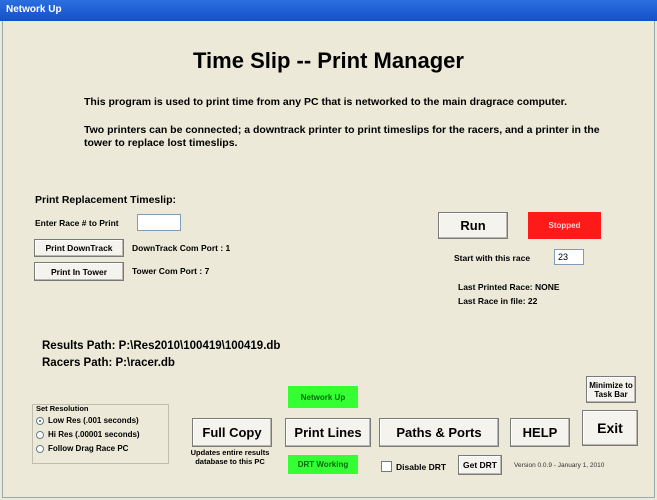  Describe the element at coordinates (106, 200) in the screenshot. I see `replacement-heading: Print Replacement Timeslip:` at that location.